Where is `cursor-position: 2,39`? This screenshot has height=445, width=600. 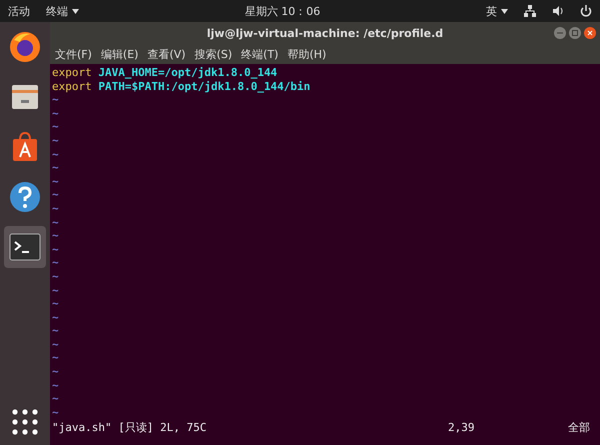
cursor-position: 2,39 is located at coordinates (462, 428).